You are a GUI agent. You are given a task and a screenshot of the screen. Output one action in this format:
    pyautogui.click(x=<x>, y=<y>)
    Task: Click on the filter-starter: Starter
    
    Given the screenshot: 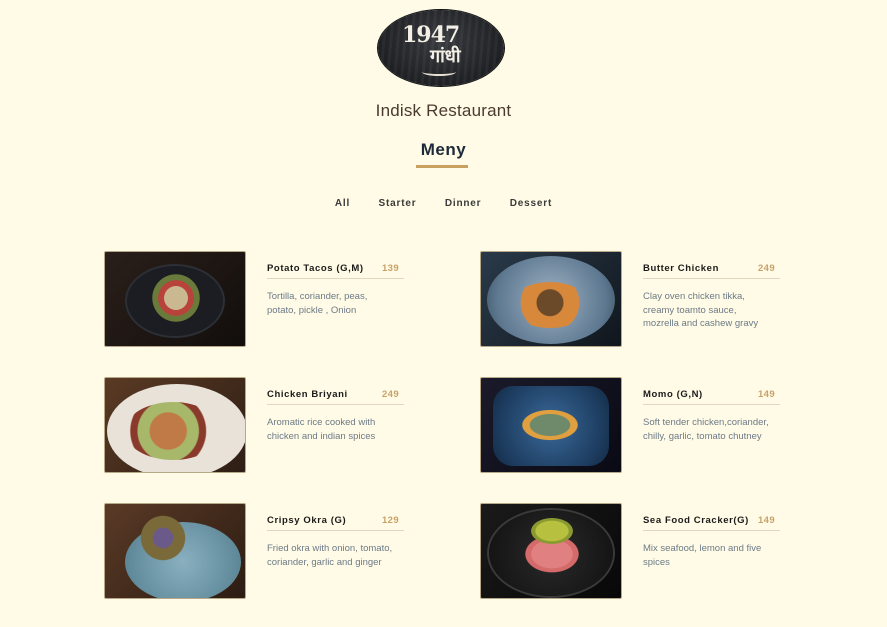 What is the action you would take?
    pyautogui.click(x=398, y=203)
    